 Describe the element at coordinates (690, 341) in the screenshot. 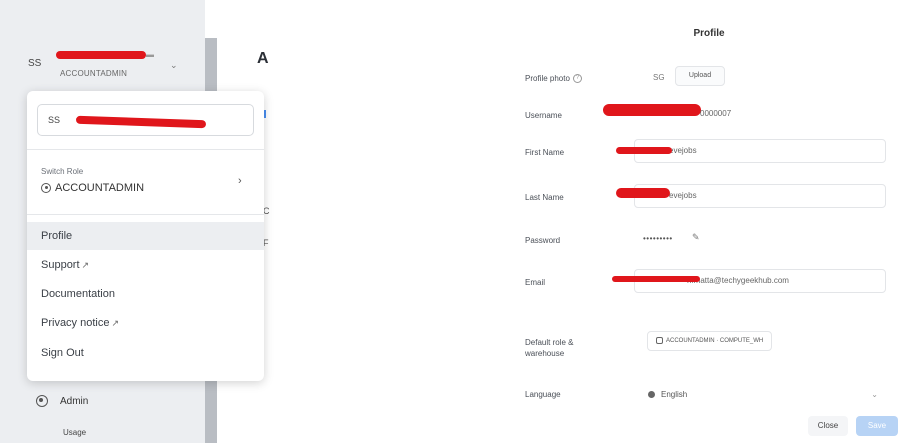

I see `default-role-value: ACCOUNTADMIN` at that location.